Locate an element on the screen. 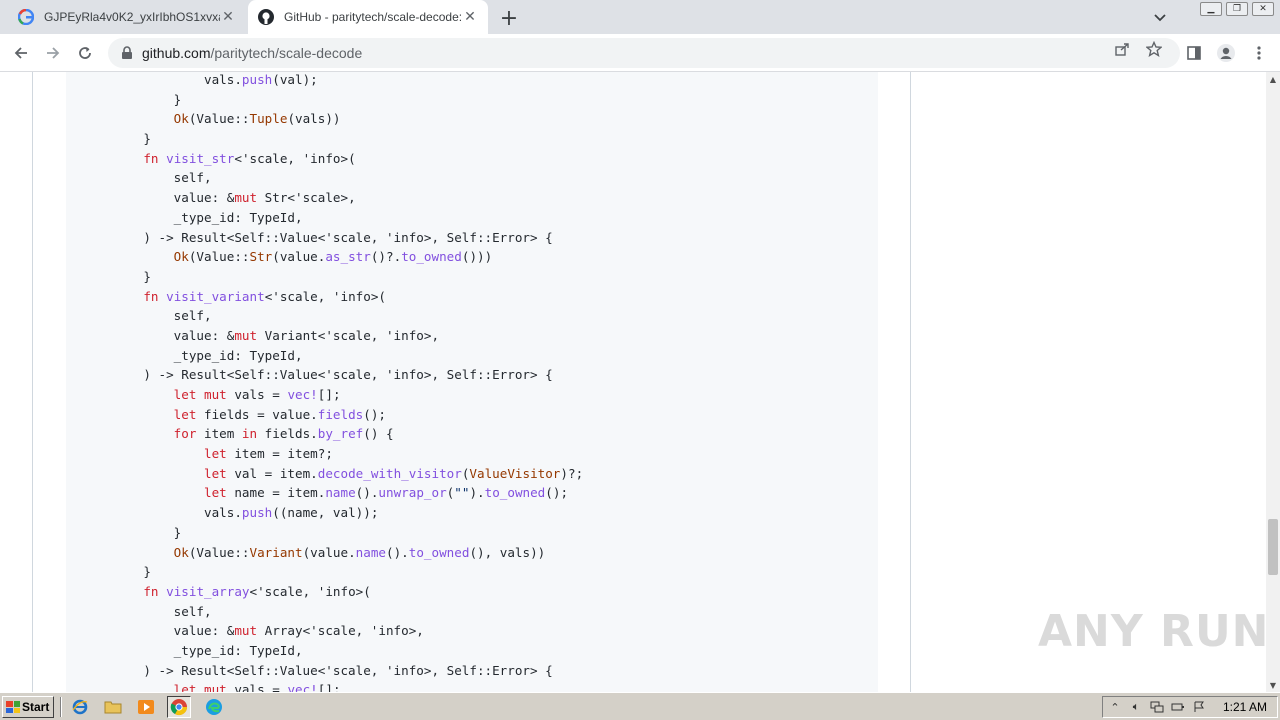  code-token: item is located at coordinates (219, 434).